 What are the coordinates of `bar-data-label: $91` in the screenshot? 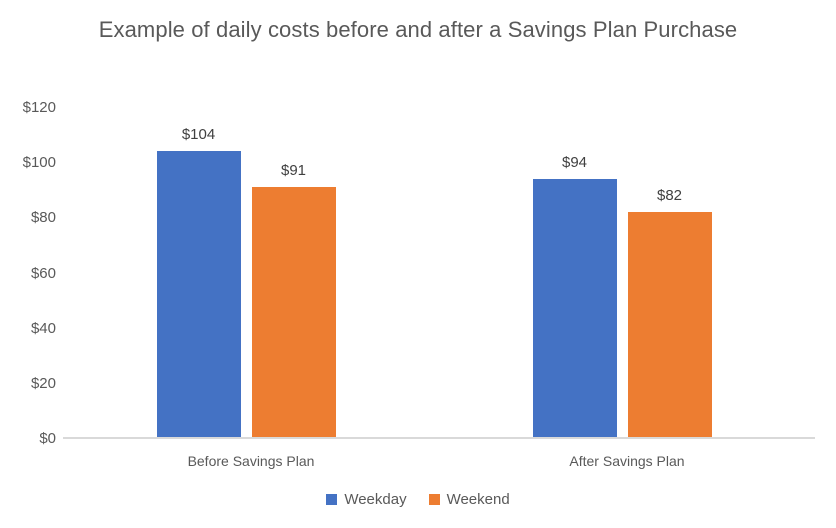 It's located at (293, 170).